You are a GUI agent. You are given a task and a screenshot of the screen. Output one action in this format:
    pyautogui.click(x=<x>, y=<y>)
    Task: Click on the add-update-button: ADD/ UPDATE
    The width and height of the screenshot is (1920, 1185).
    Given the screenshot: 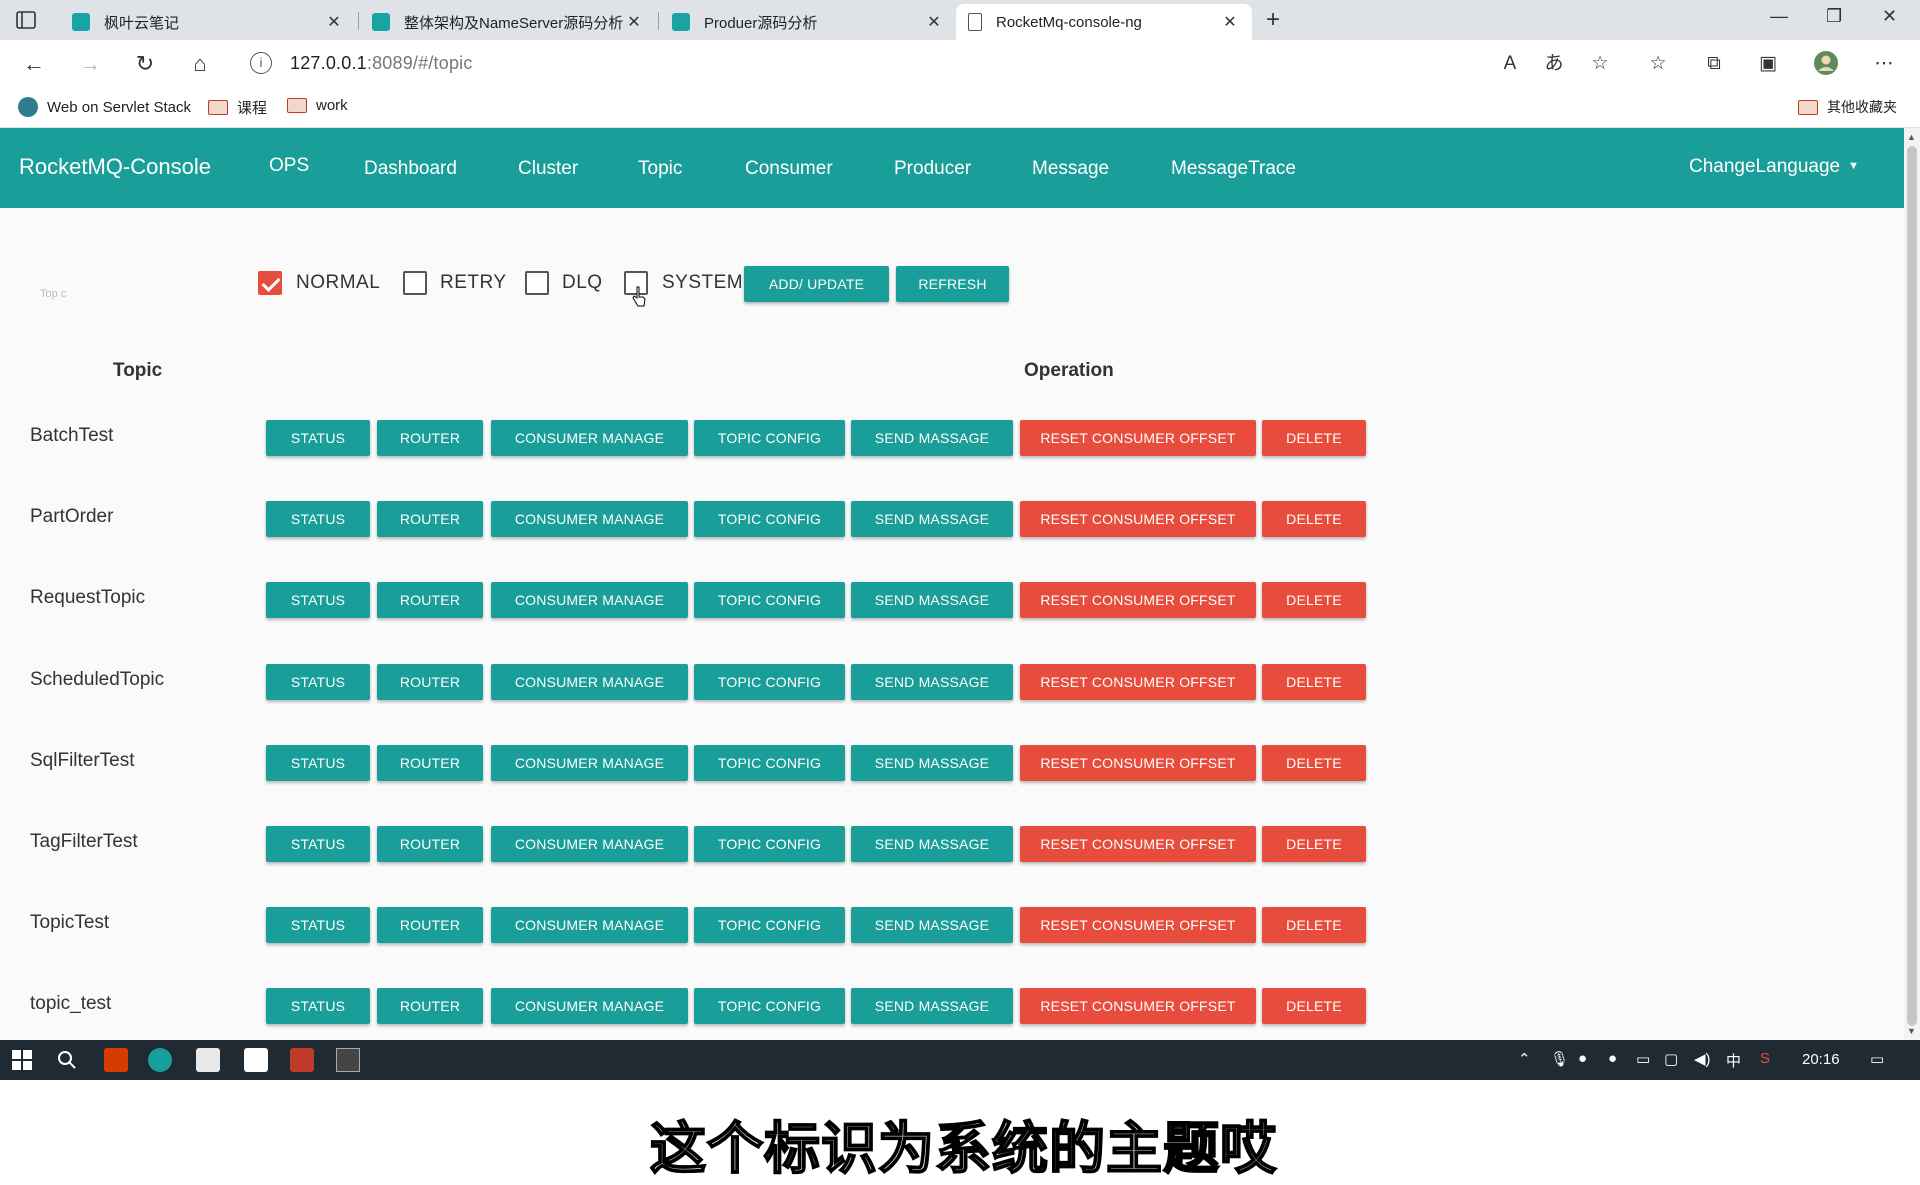 What is the action you would take?
    pyautogui.click(x=816, y=284)
    